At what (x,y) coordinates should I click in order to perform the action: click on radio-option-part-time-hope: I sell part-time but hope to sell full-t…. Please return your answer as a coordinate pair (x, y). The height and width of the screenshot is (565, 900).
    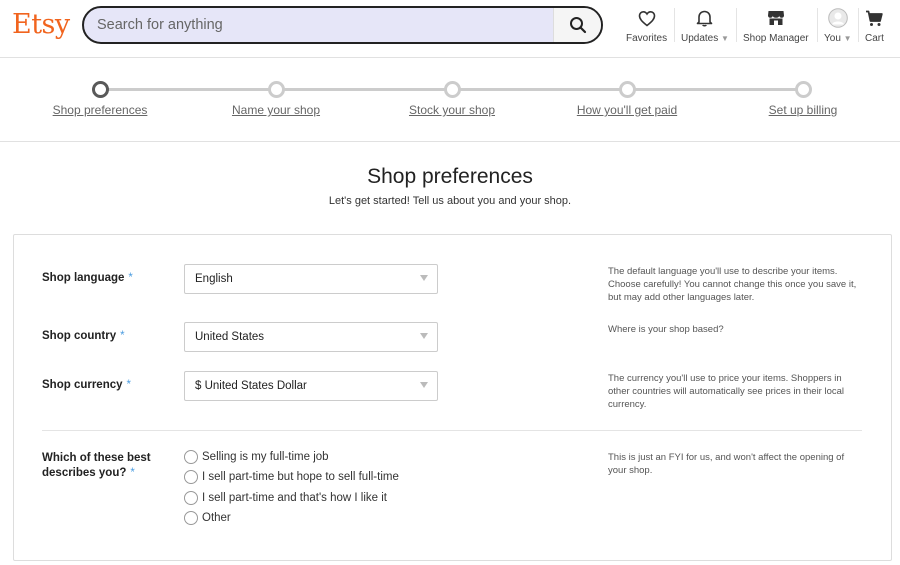
    Looking at the image, I should click on (291, 477).